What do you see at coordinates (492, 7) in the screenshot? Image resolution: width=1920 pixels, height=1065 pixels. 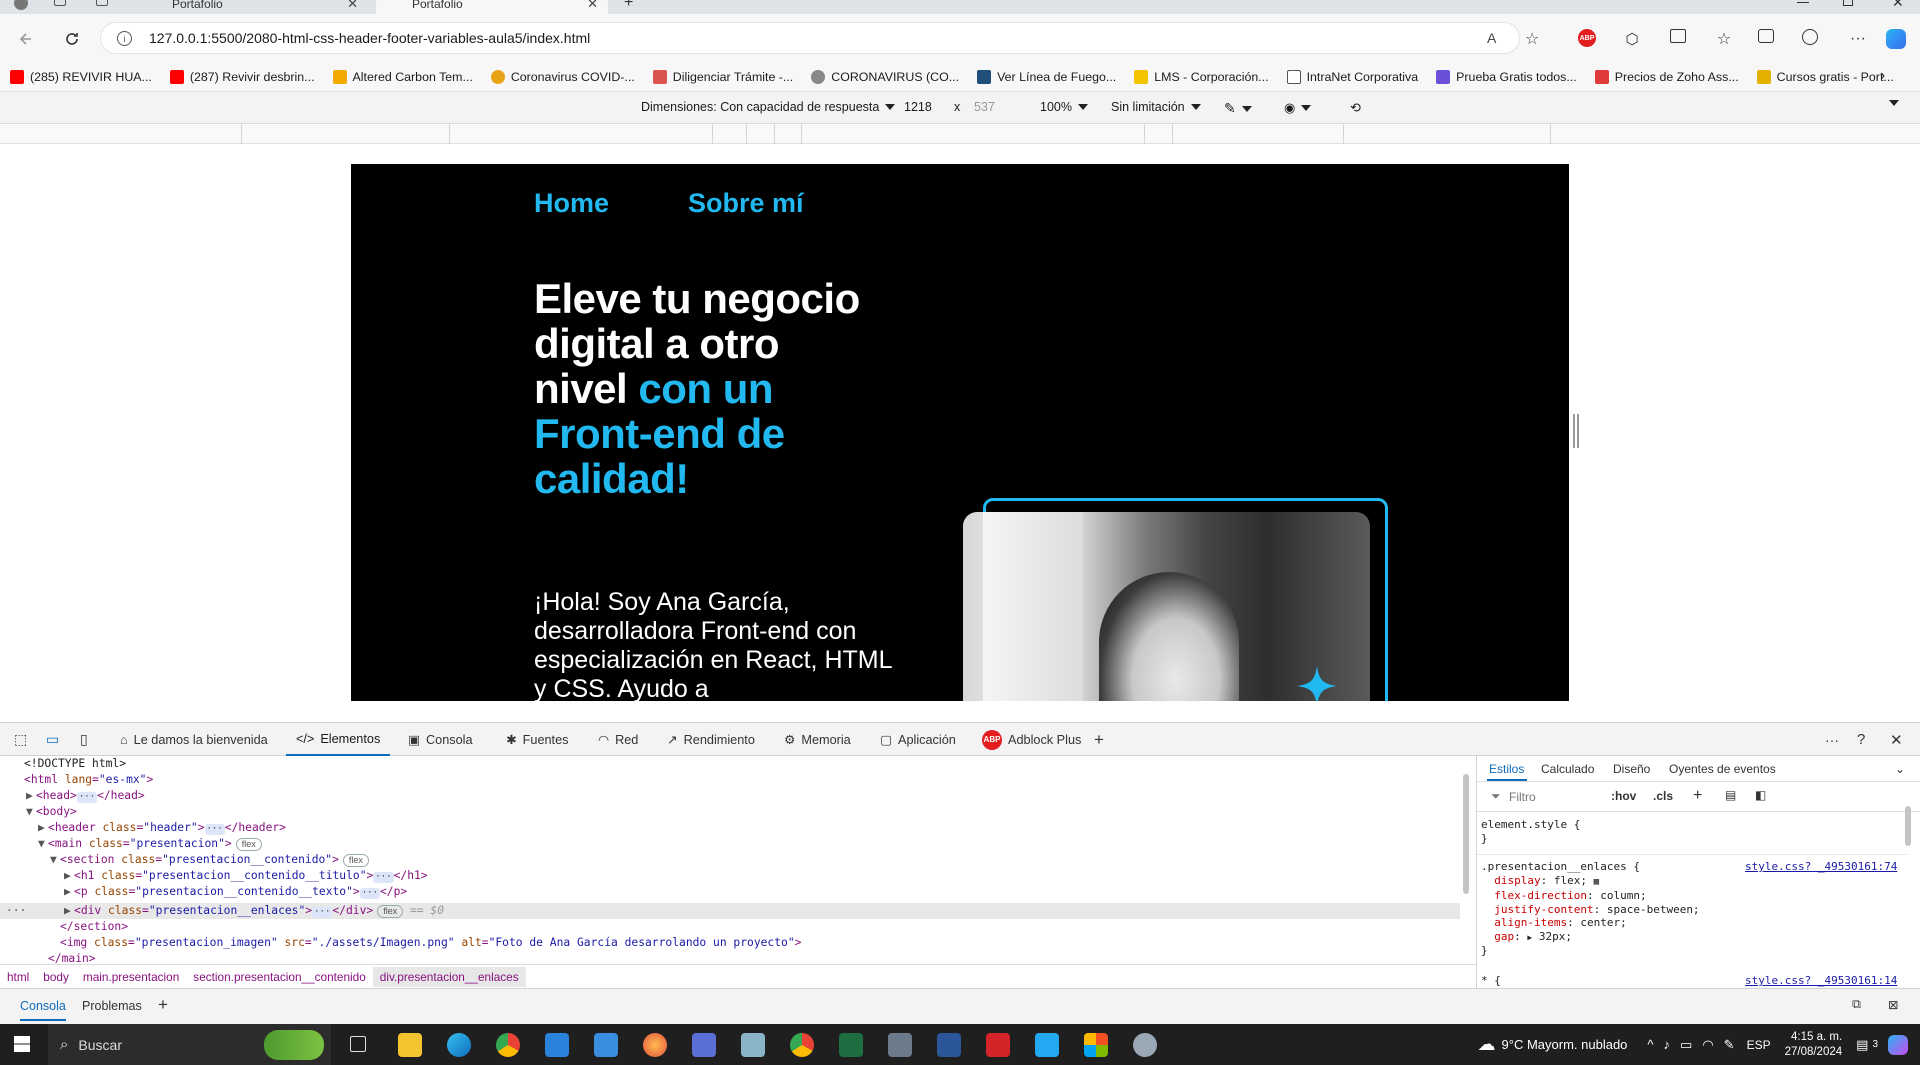 I see `browser-tab-active: Portafolio ✕` at bounding box center [492, 7].